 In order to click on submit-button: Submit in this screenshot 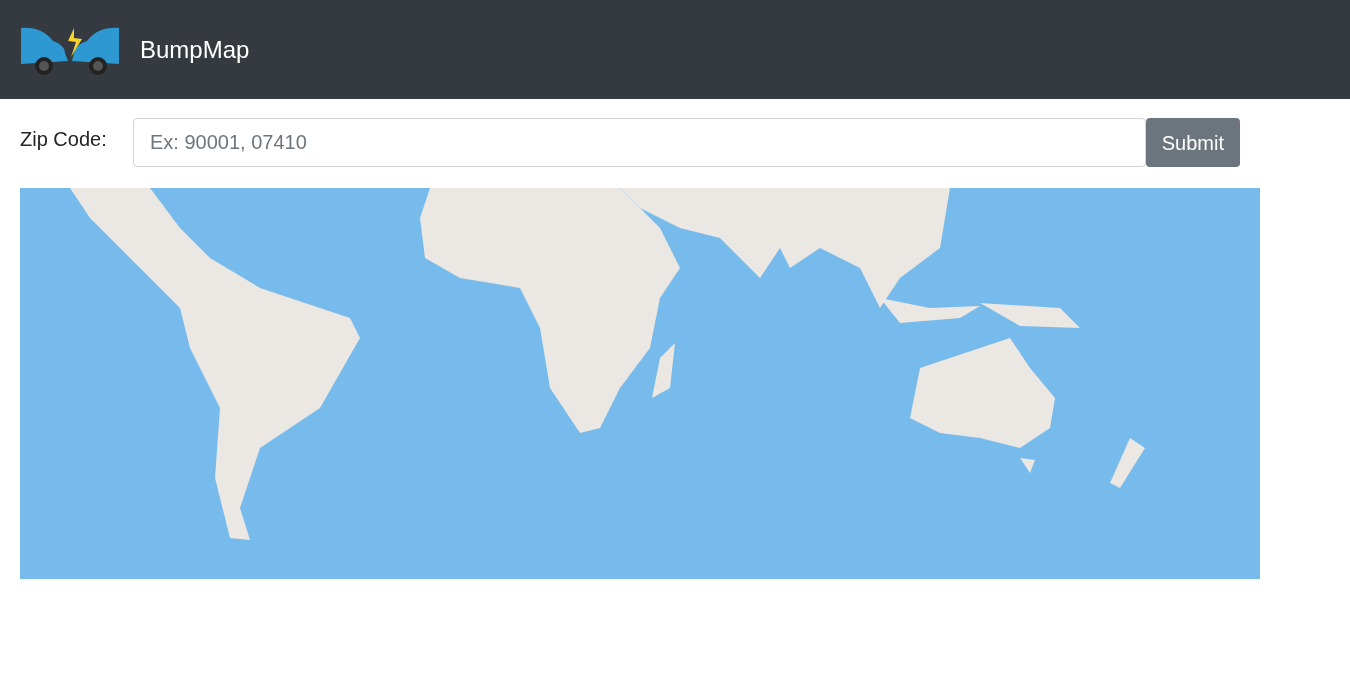, I will do `click(1192, 142)`.